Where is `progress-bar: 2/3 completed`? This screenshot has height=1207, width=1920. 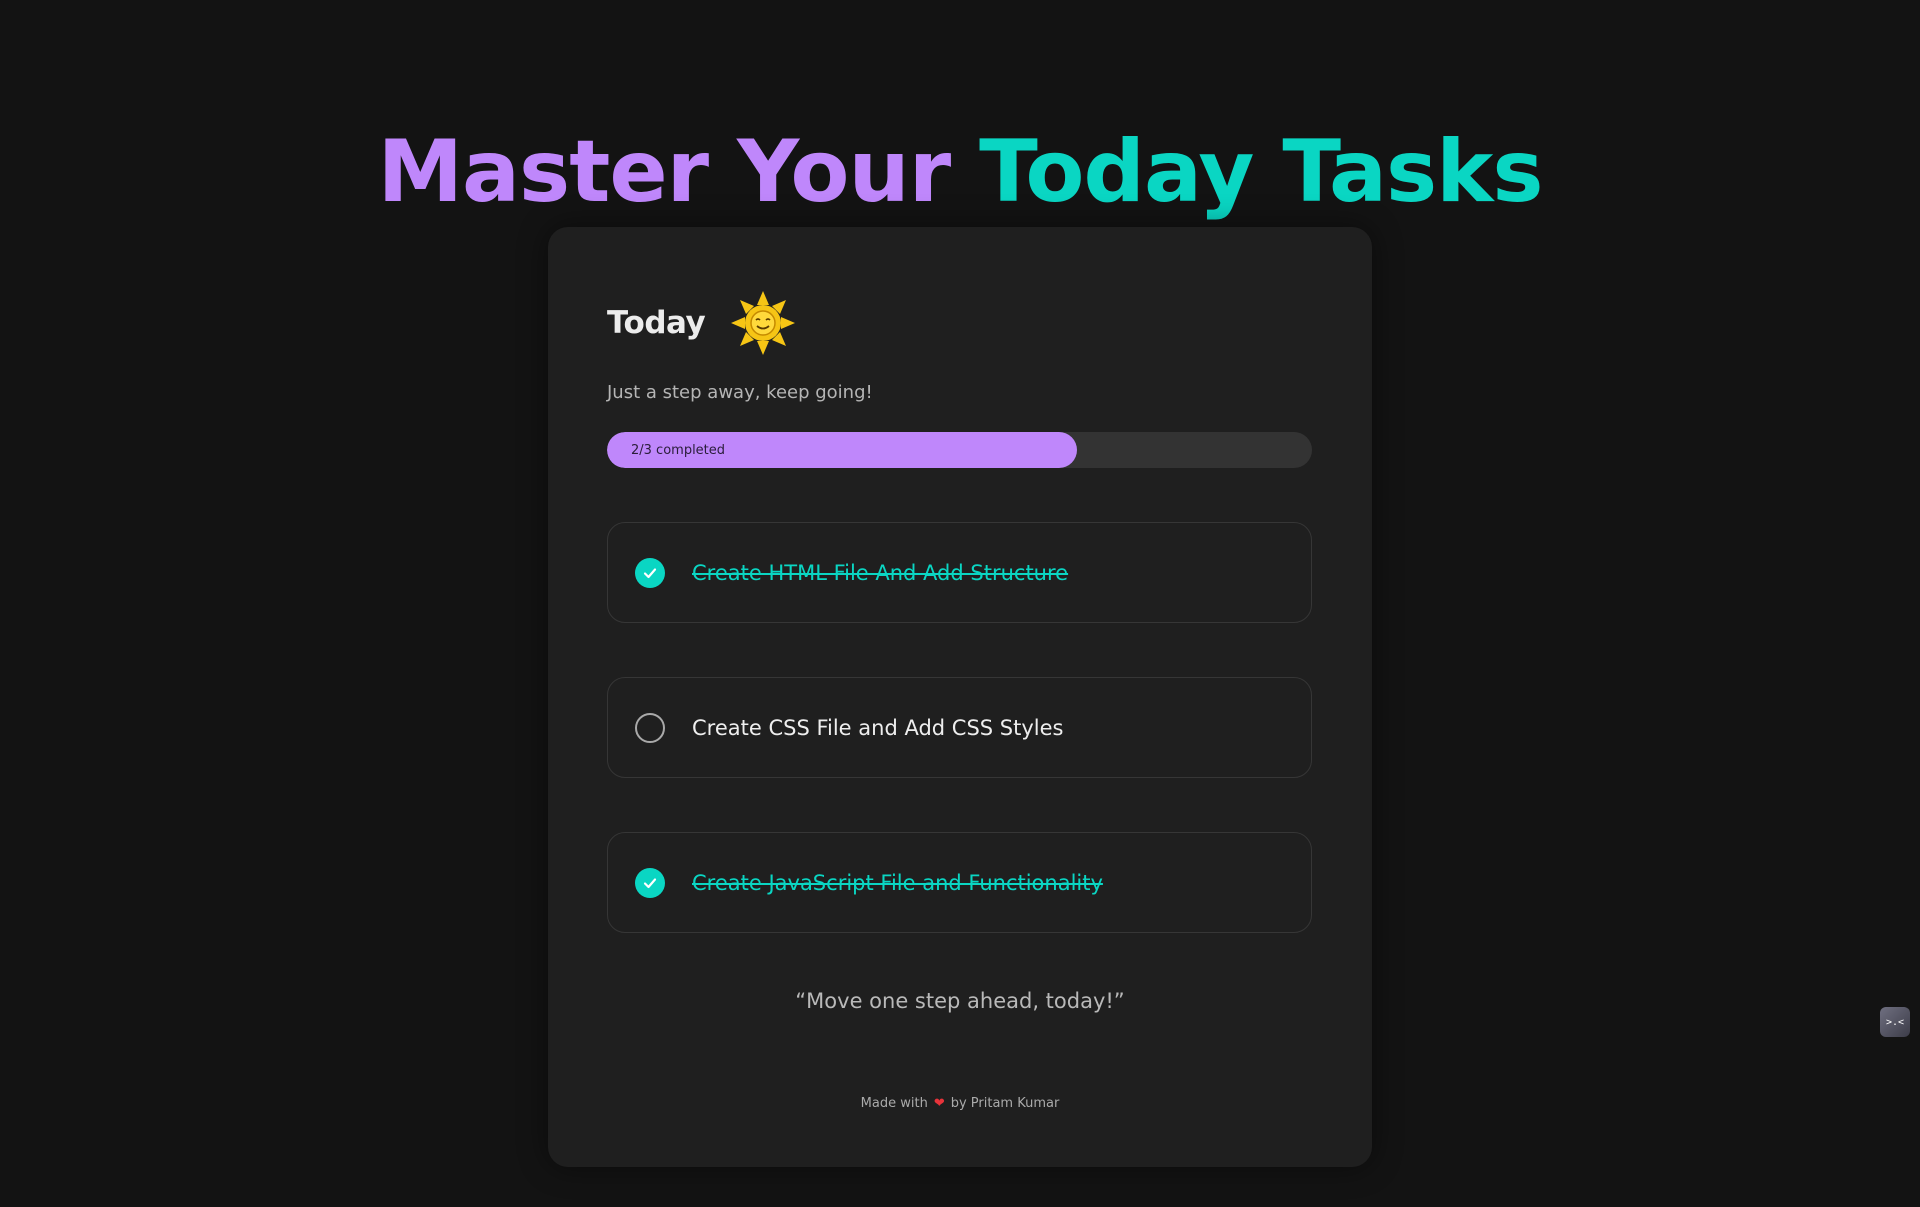
progress-bar: 2/3 completed is located at coordinates (959, 450).